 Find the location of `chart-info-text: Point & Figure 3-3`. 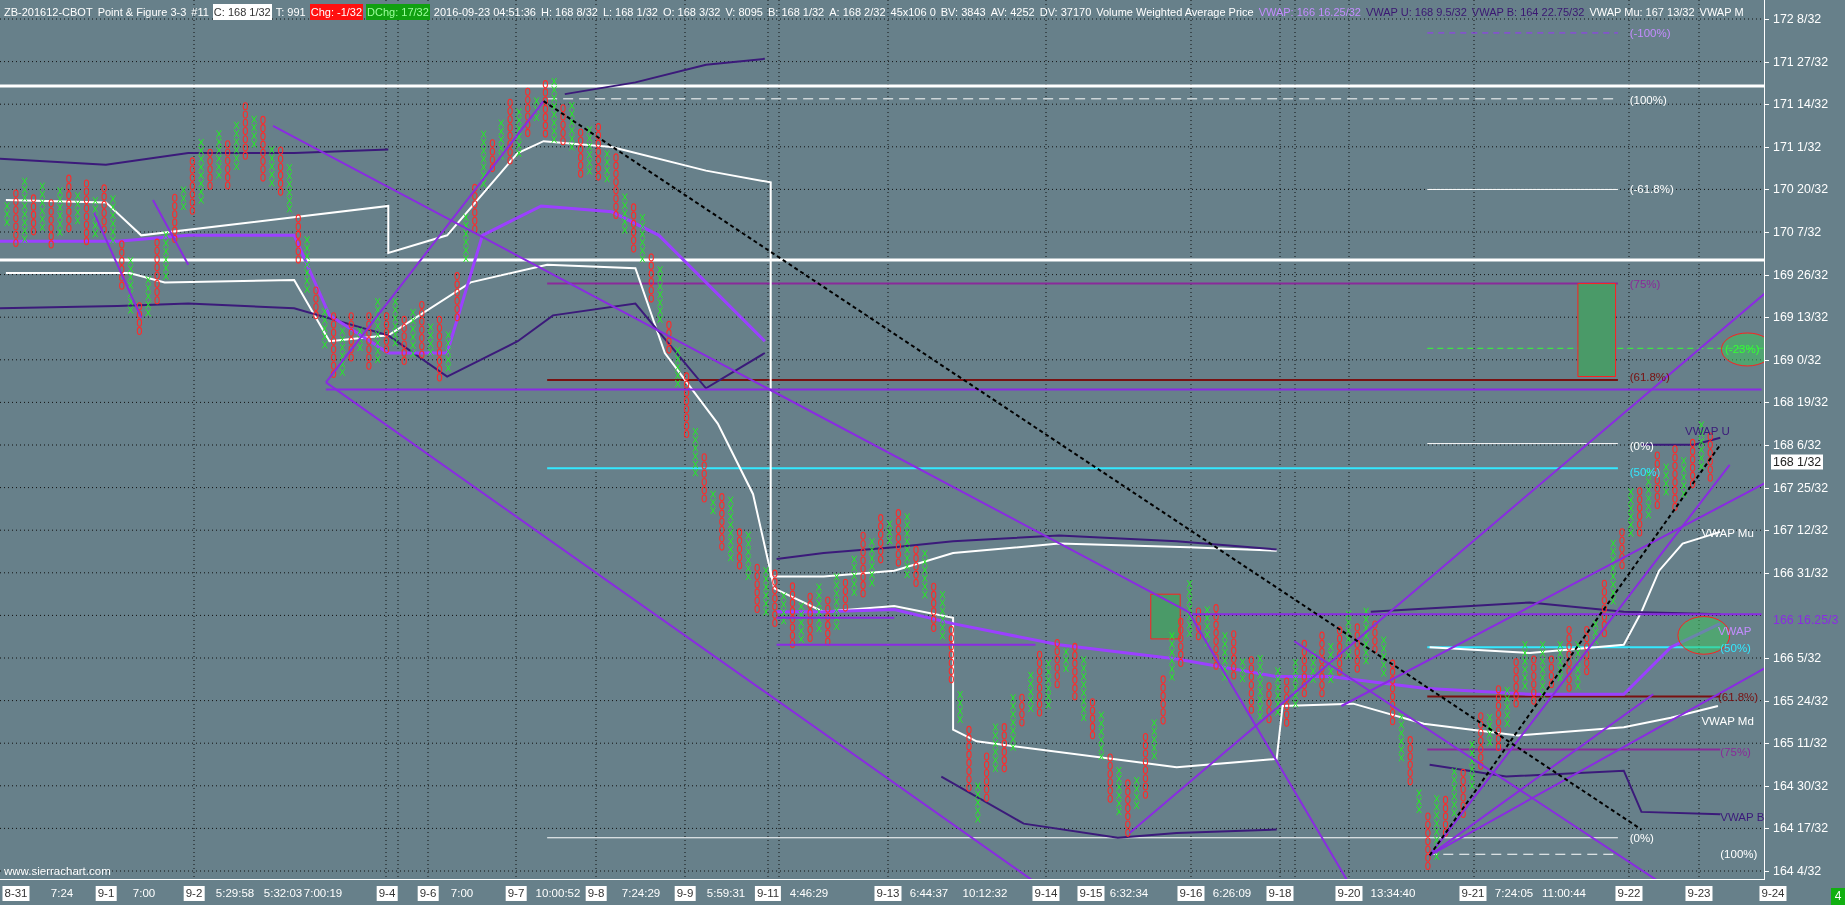

chart-info-text: Point & Figure 3-3 is located at coordinates (142, 12).